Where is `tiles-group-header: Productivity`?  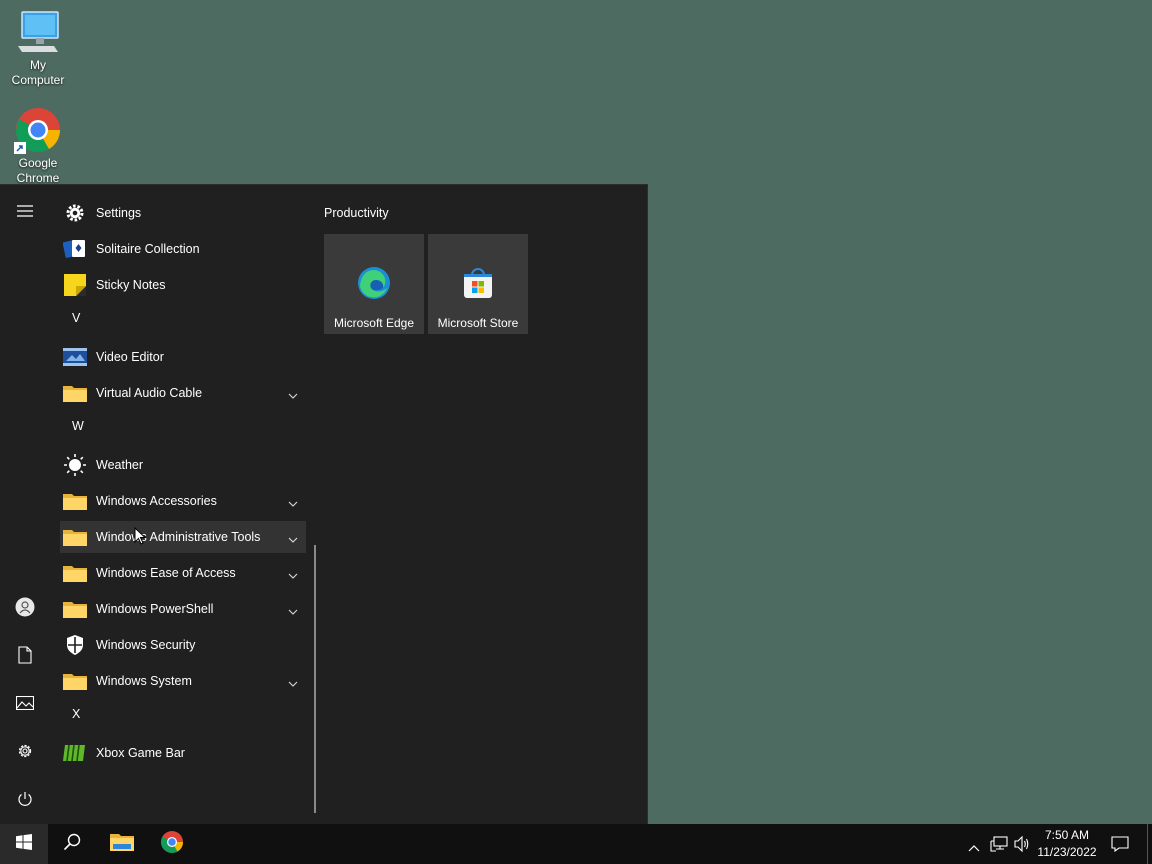 tiles-group-header: Productivity is located at coordinates (356, 213).